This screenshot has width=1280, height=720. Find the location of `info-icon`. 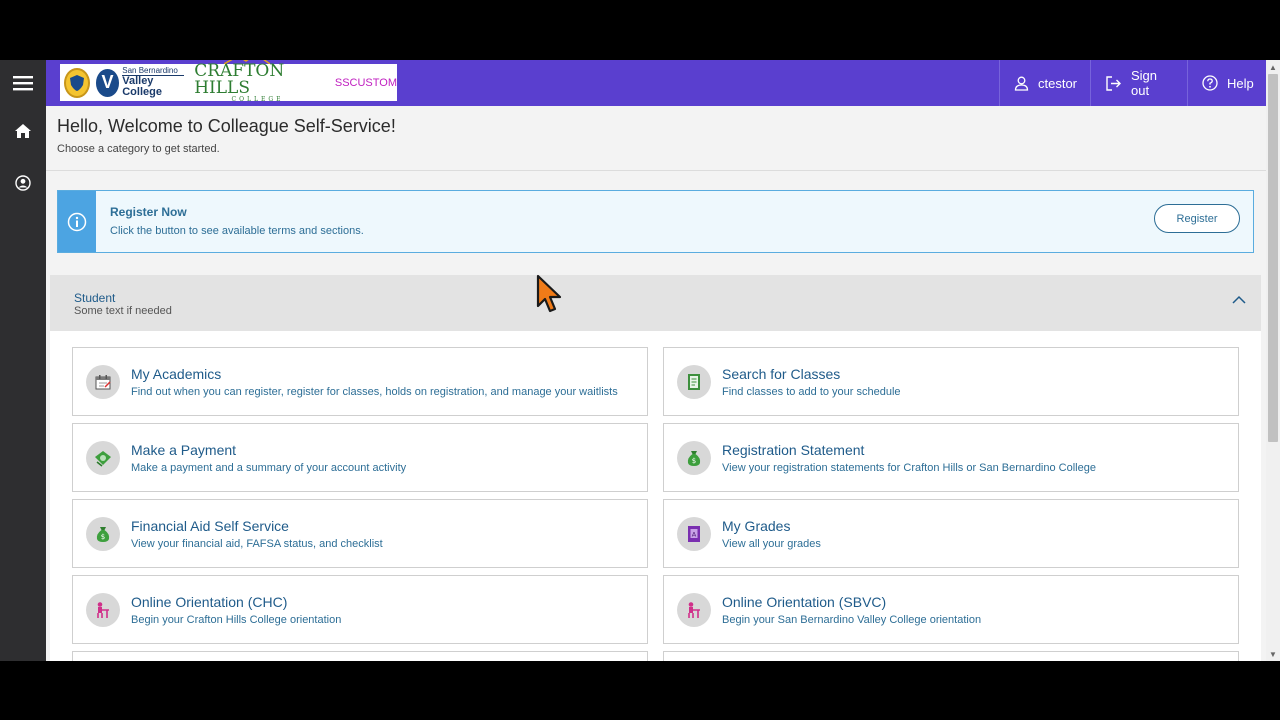

info-icon is located at coordinates (77, 221).